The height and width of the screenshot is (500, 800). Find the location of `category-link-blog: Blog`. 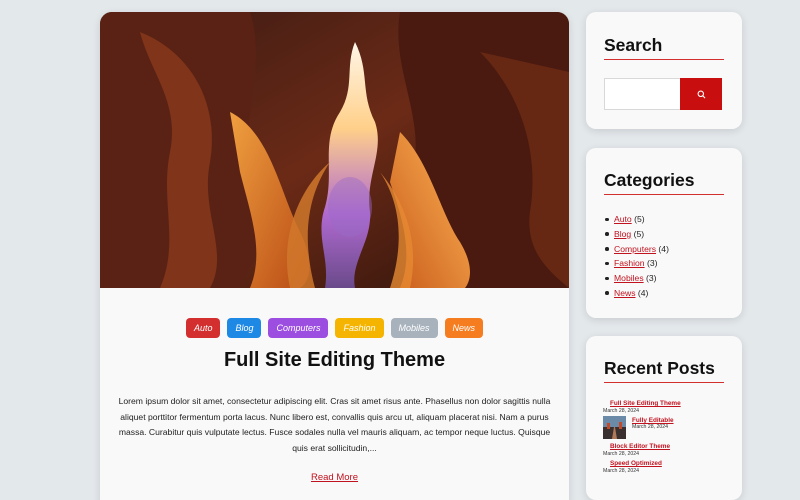

category-link-blog: Blog is located at coordinates (622, 234).